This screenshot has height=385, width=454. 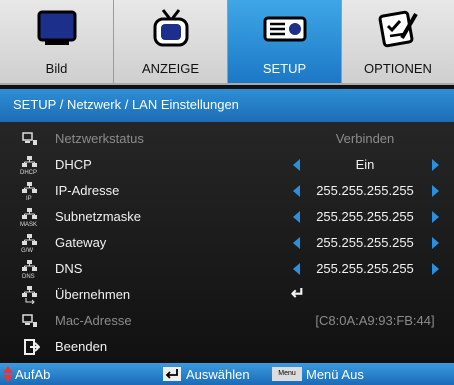 What do you see at coordinates (227, 269) in the screenshot?
I see `menu-item-dns: DNS DNS 255.255.255.255` at bounding box center [227, 269].